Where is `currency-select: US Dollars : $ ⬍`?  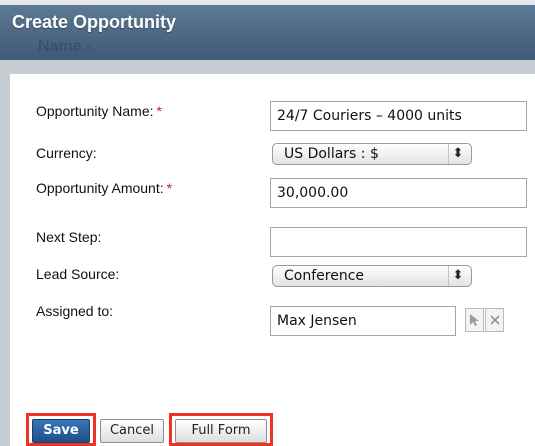
currency-select: US Dollars : $ ⬍ is located at coordinates (372, 154).